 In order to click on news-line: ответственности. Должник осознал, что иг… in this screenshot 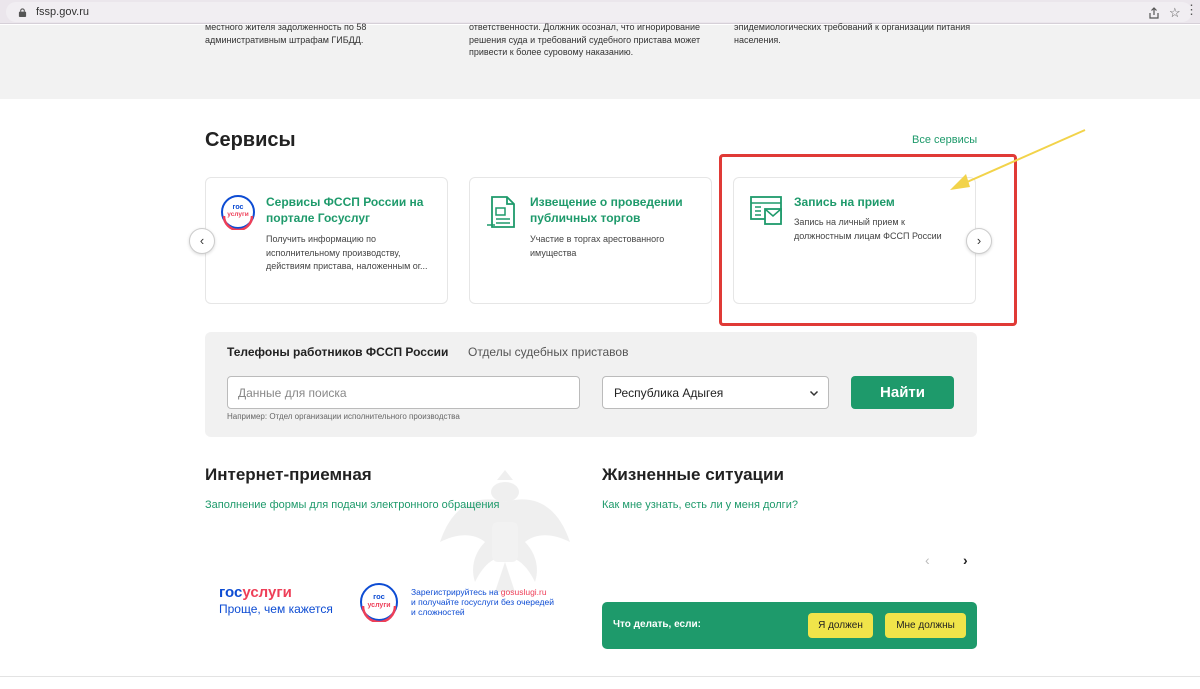, I will do `click(585, 27)`.